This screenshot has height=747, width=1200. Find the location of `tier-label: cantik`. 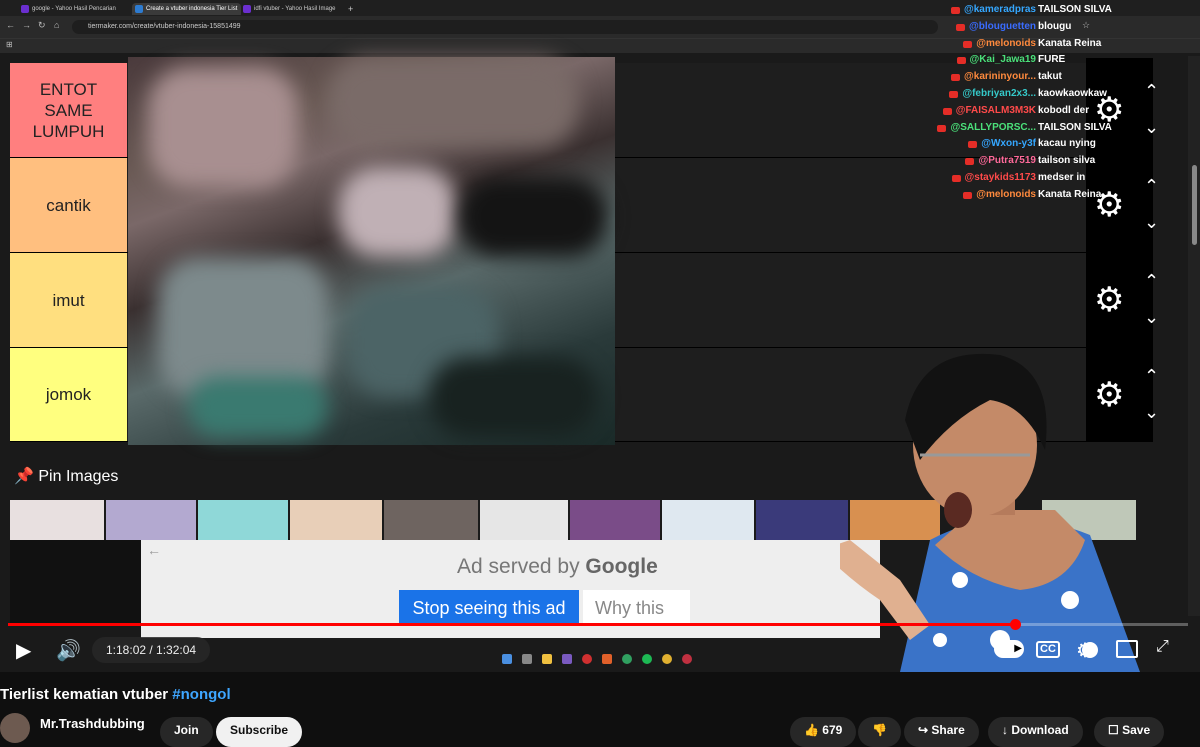

tier-label: cantik is located at coordinates (68, 205).